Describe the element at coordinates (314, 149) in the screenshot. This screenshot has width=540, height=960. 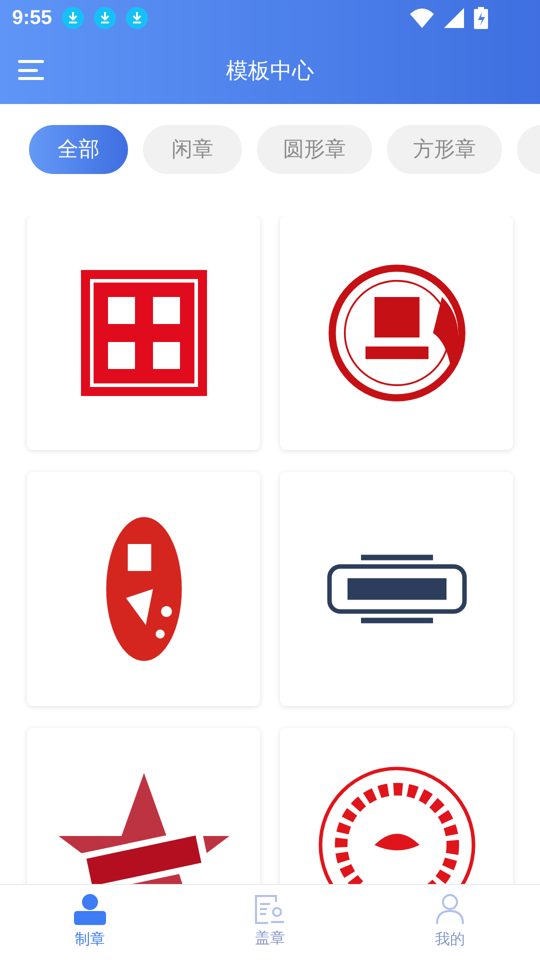
I see `category-tab: 圆形章` at that location.